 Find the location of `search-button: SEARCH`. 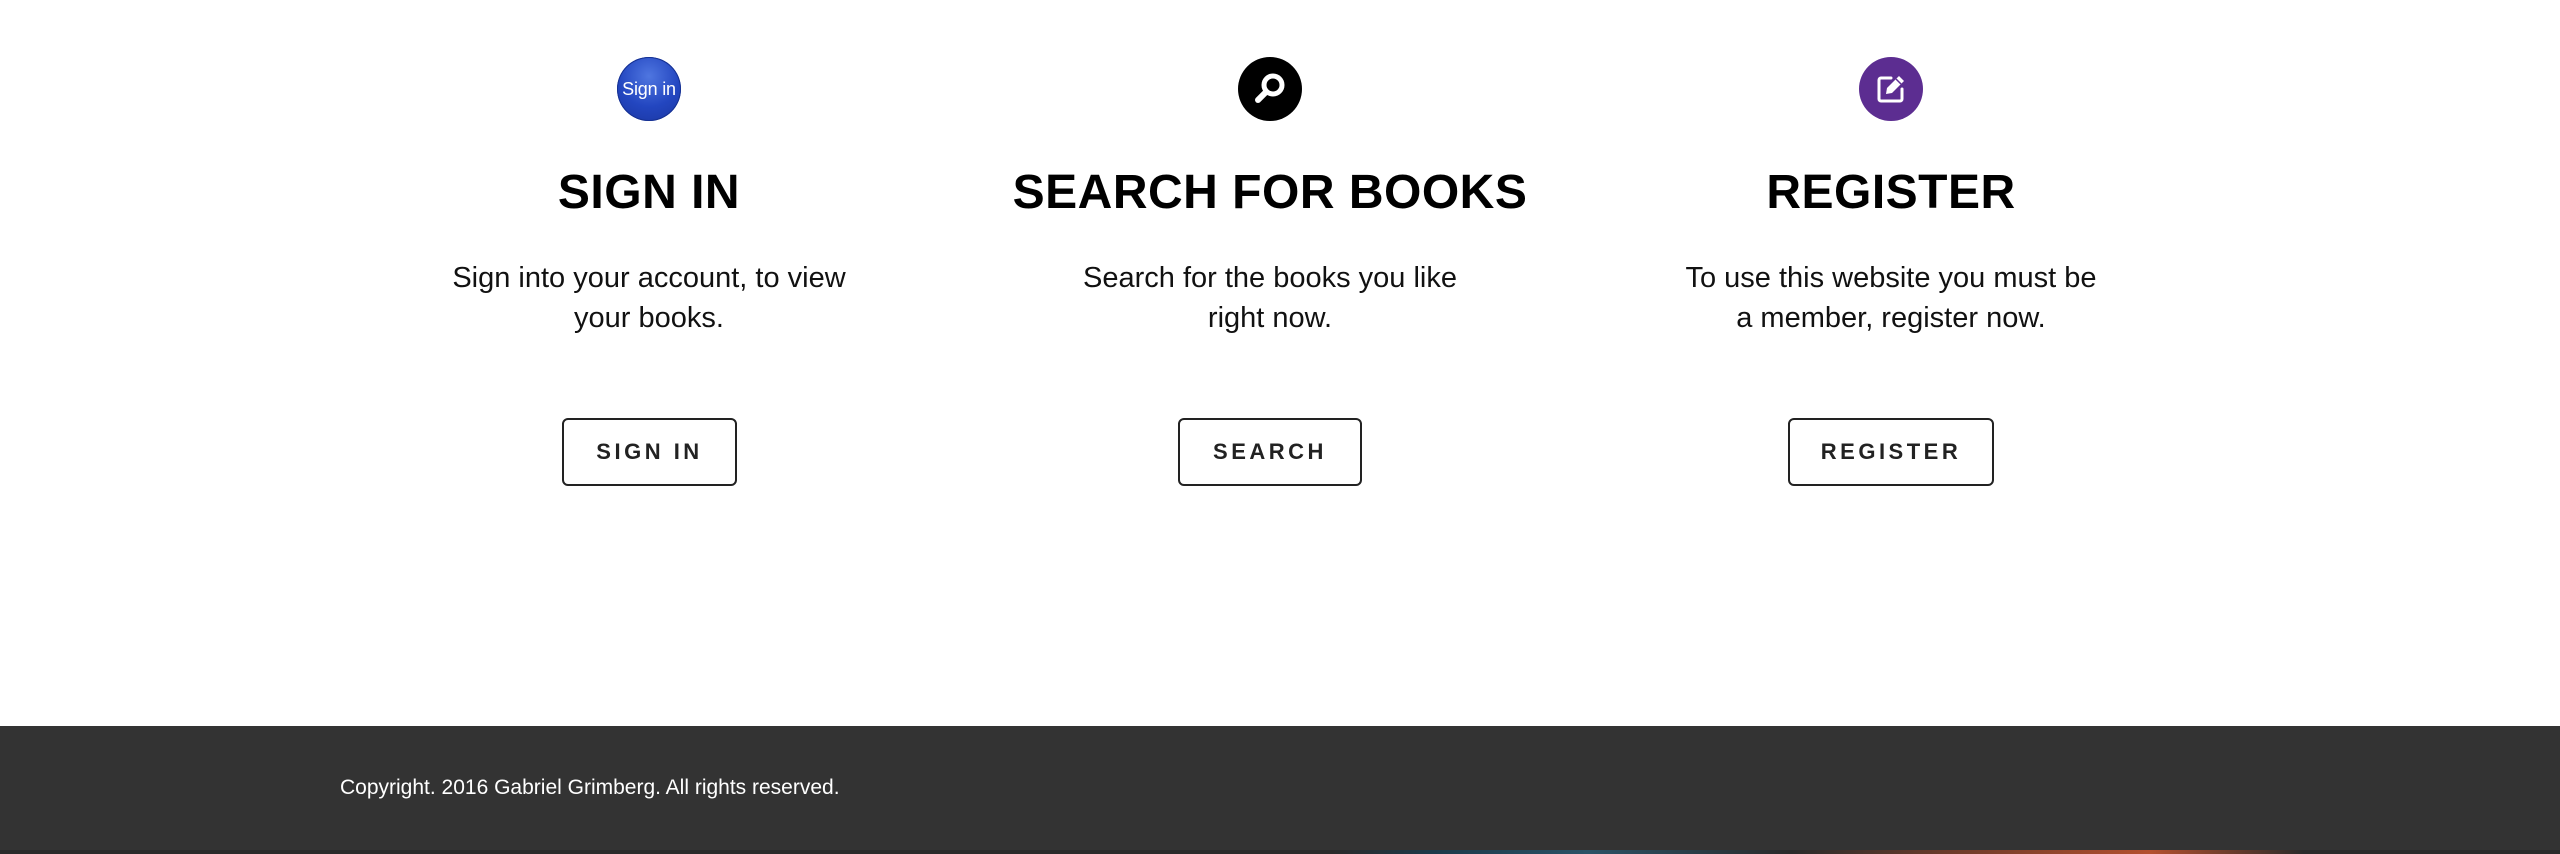

search-button: SEARCH is located at coordinates (1270, 452).